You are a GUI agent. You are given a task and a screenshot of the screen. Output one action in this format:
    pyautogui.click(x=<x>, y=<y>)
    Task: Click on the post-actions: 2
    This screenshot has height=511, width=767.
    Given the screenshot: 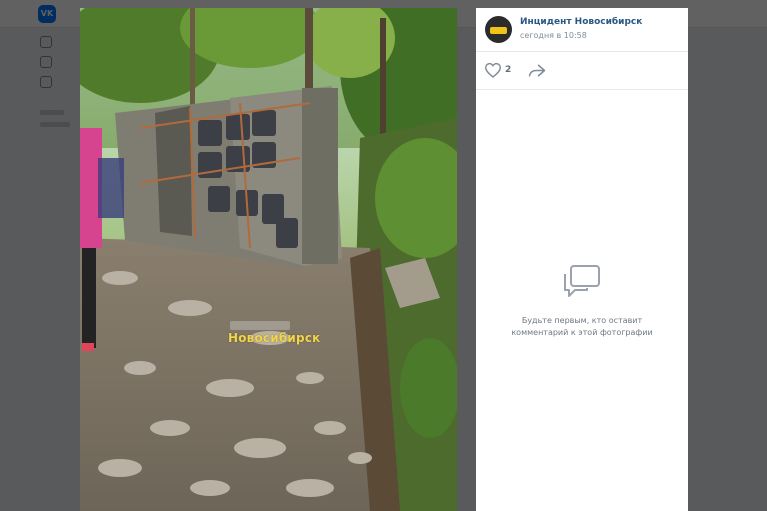 What is the action you would take?
    pyautogui.click(x=582, y=71)
    